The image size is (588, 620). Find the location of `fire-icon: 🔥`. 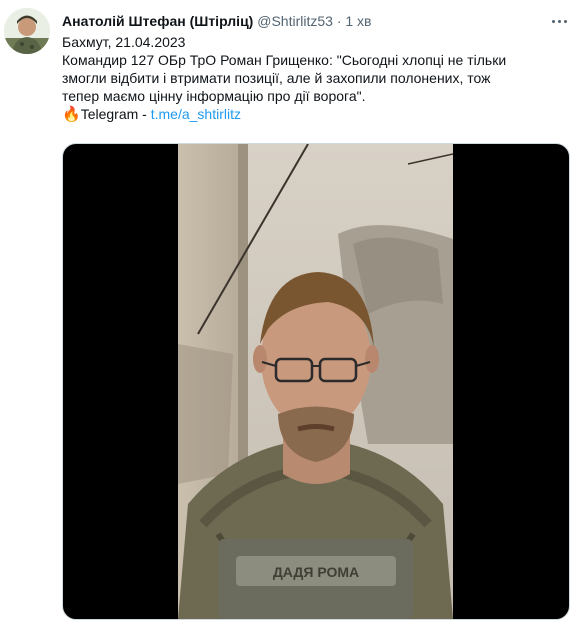

fire-icon: 🔥 is located at coordinates (71, 114).